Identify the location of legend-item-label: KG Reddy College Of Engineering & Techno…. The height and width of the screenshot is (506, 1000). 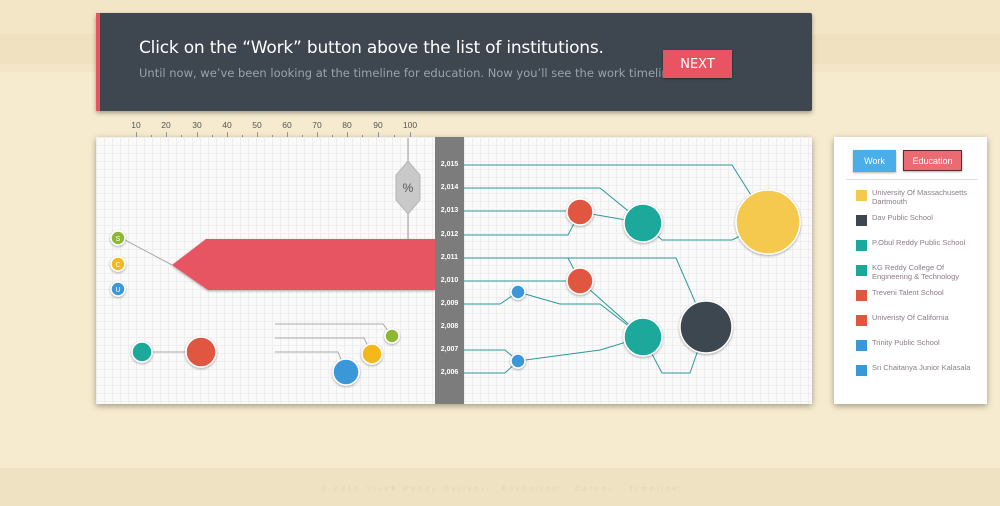
(916, 272).